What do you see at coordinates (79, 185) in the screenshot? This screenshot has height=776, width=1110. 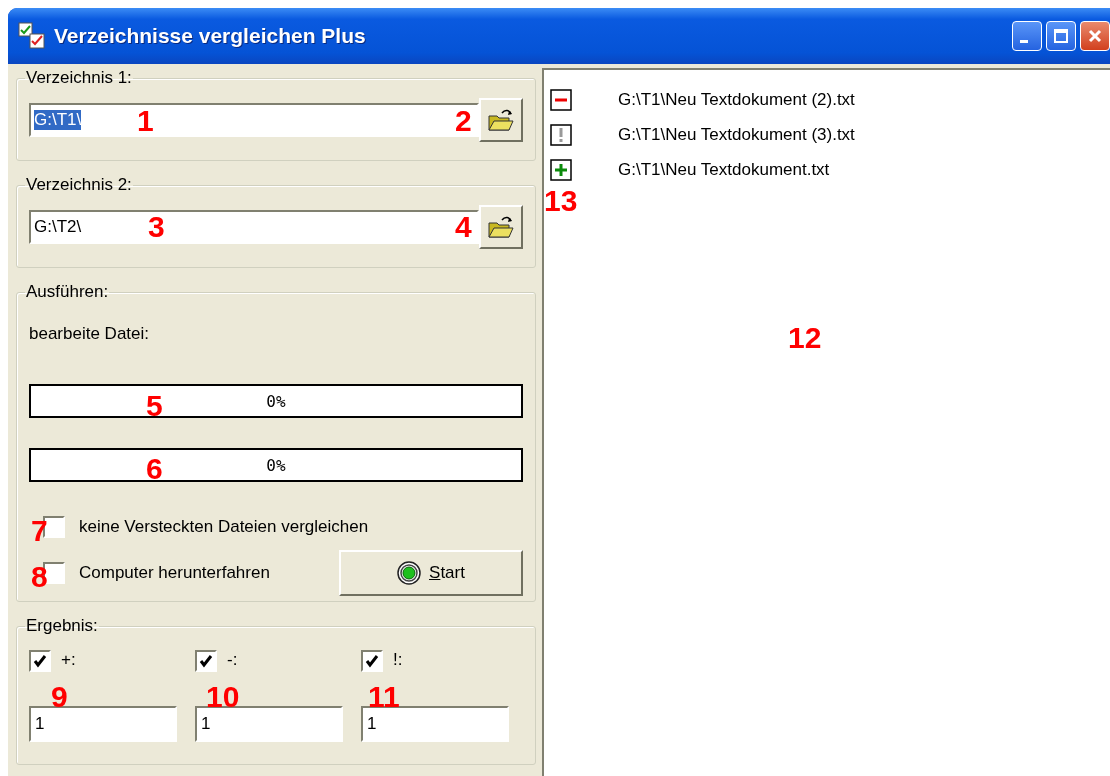 I see `group-label: Verzeichnis 2:` at bounding box center [79, 185].